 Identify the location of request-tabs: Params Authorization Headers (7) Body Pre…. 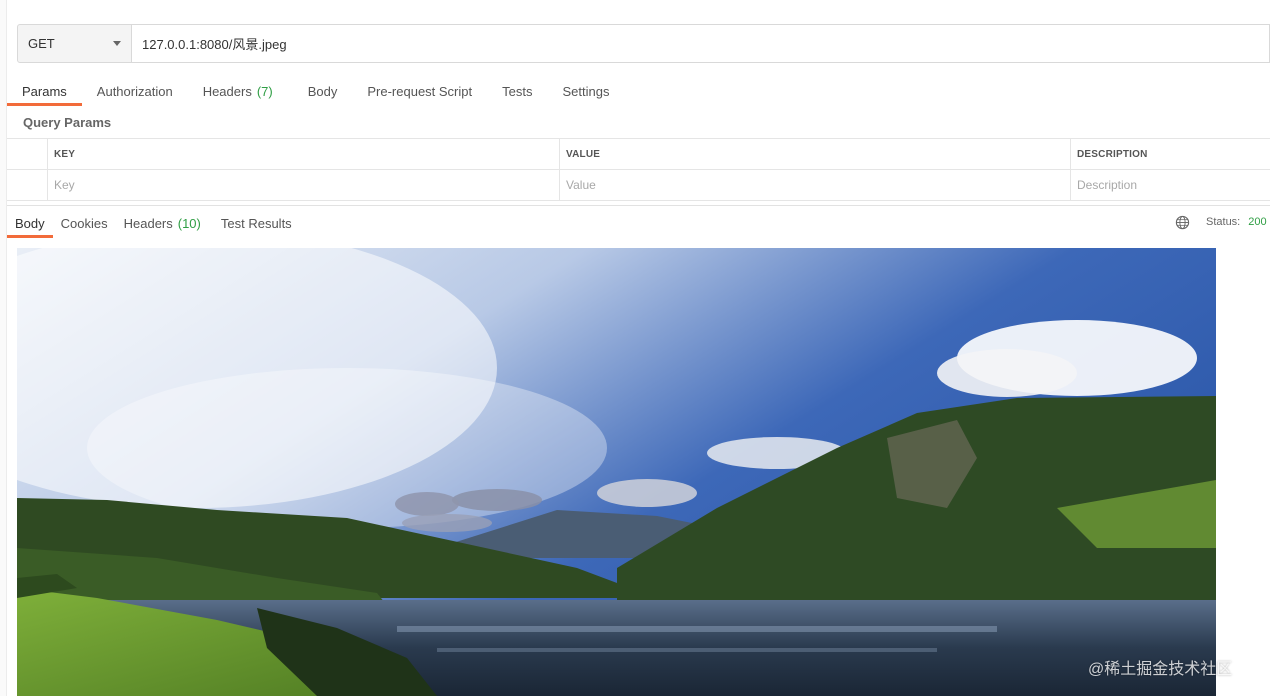
(315, 91).